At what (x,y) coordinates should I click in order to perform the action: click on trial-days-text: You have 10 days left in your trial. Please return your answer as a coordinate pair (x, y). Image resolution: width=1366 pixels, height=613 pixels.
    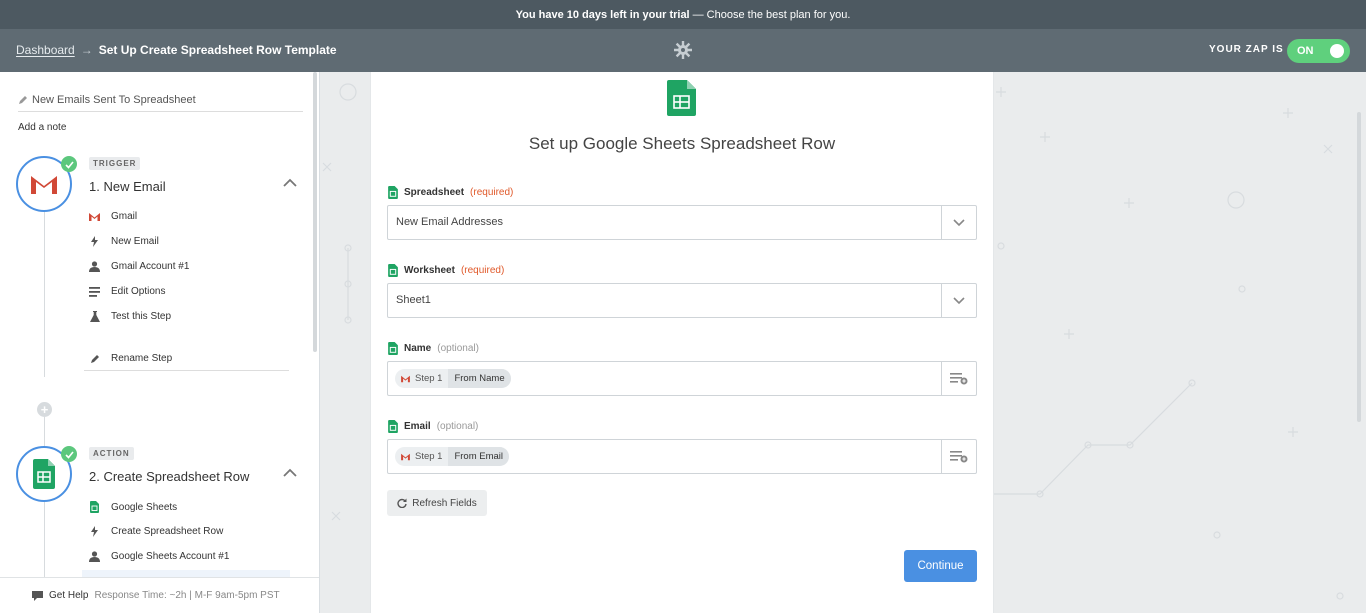
    Looking at the image, I should click on (602, 14).